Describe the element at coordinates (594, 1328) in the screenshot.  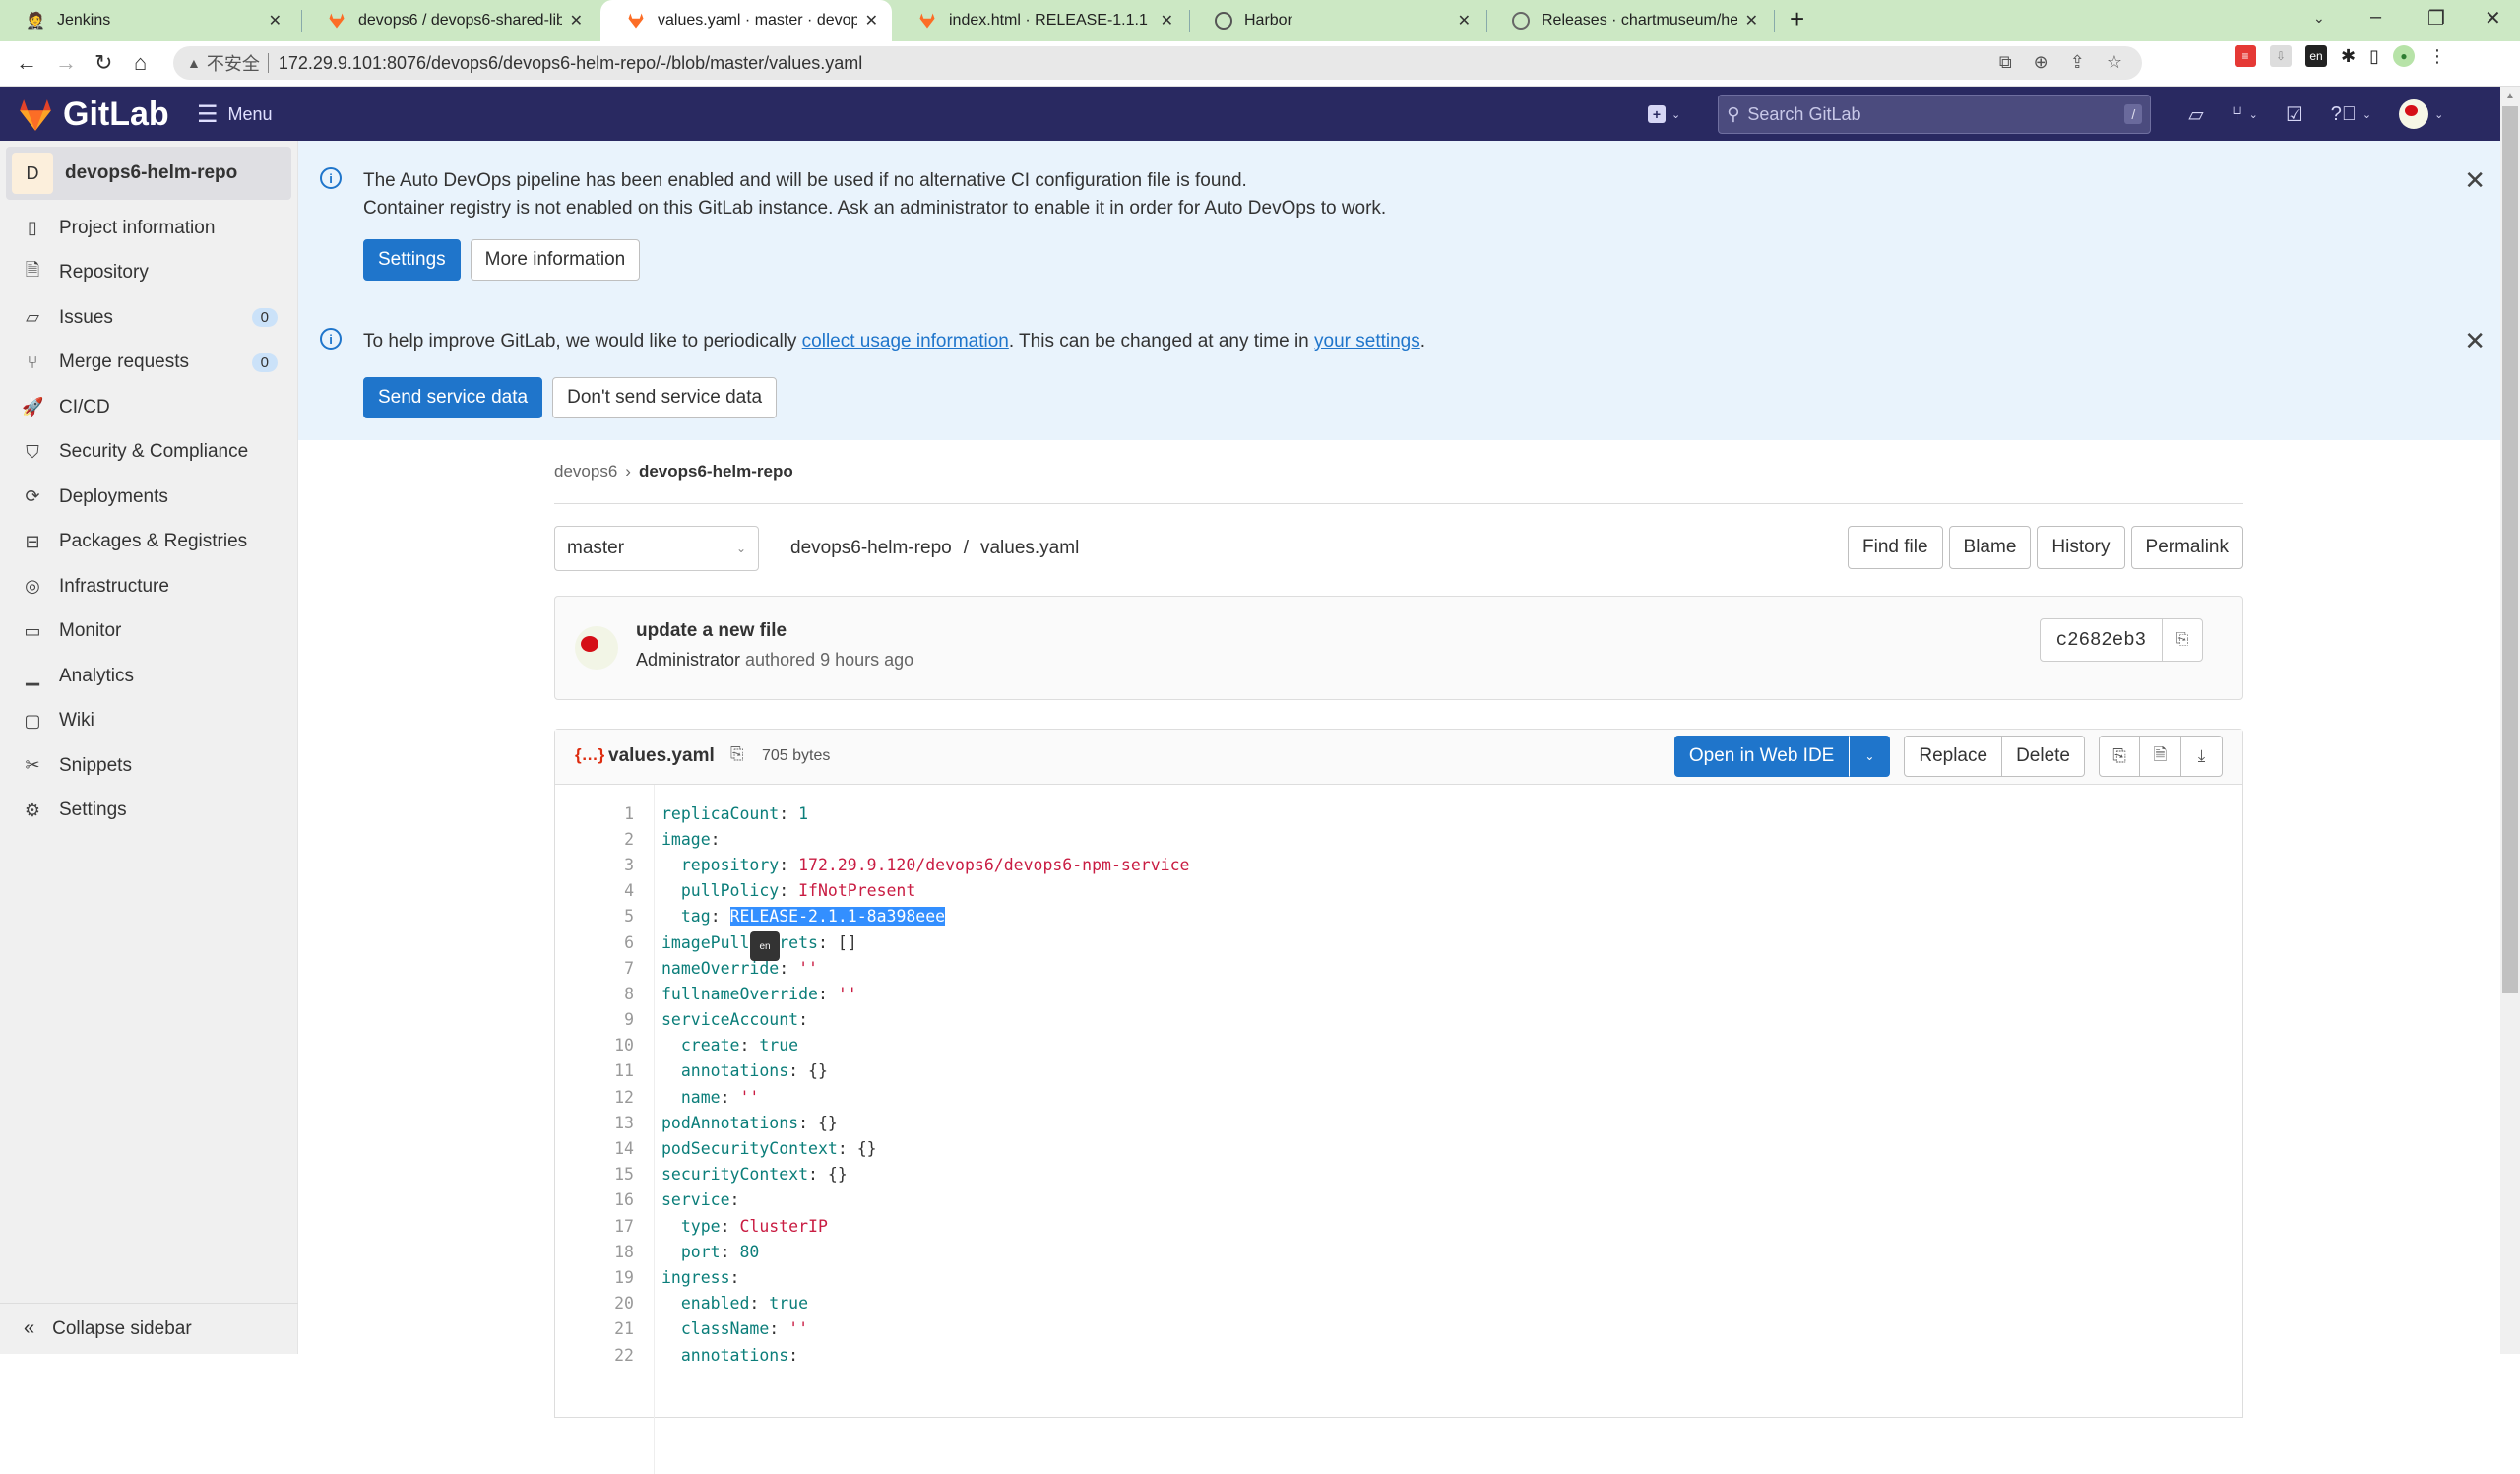
I see `line-number: 21` at that location.